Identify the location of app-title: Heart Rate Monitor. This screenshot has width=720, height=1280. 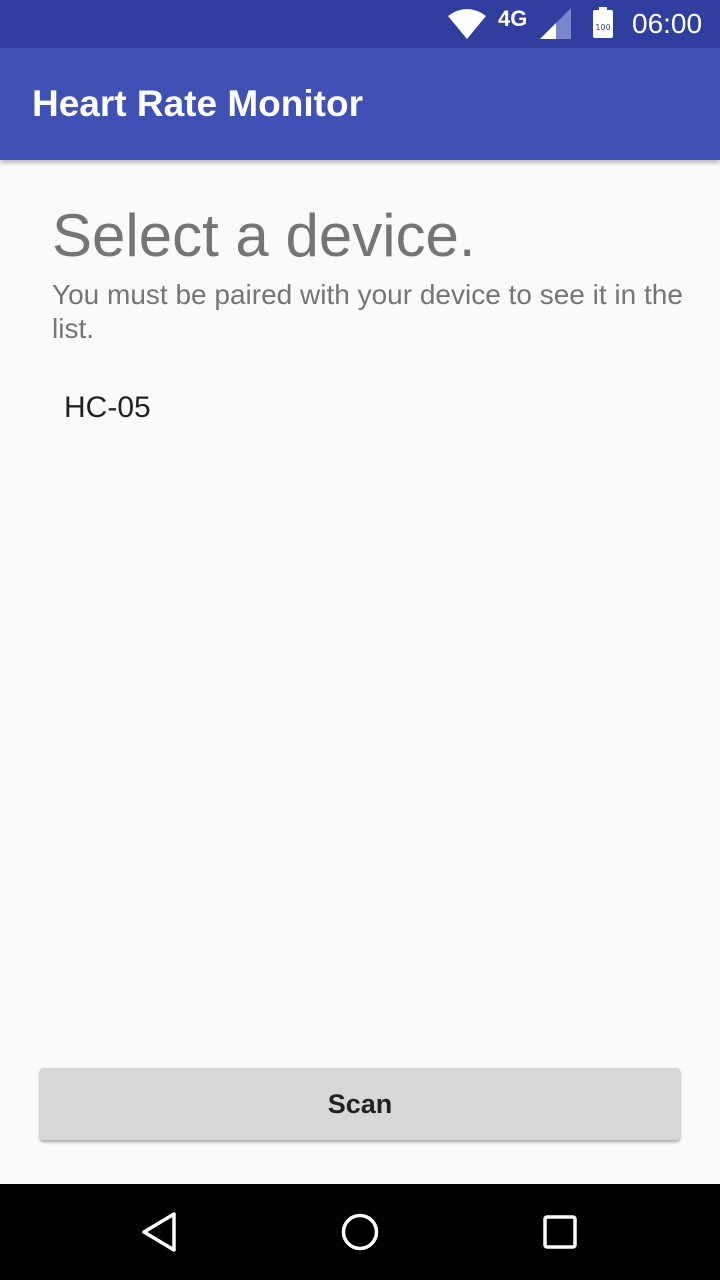
(197, 103).